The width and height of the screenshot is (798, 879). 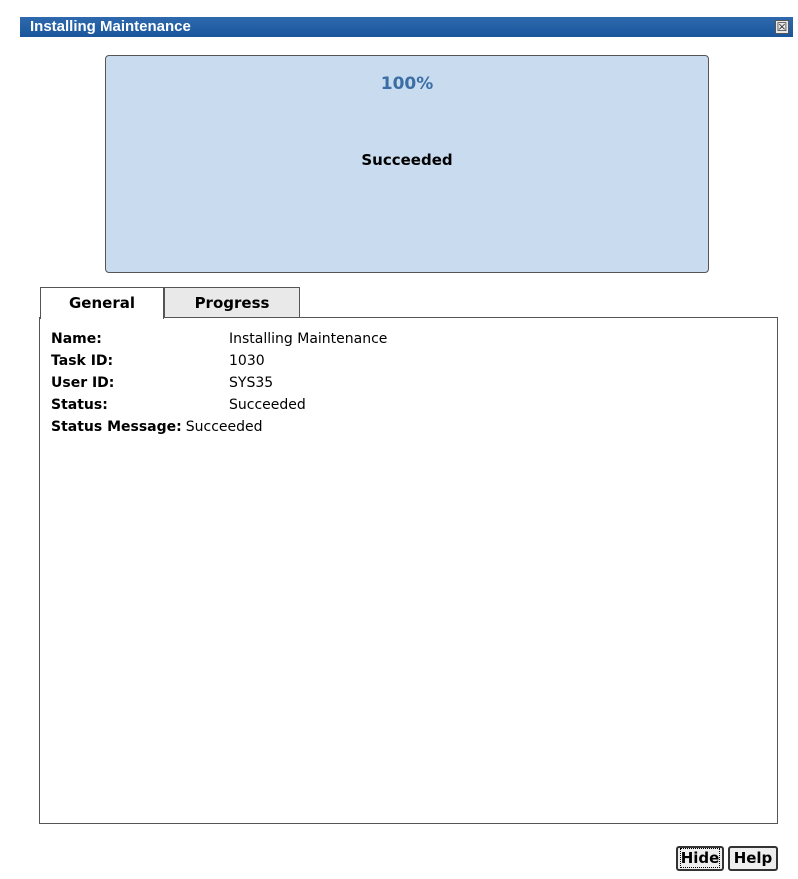 What do you see at coordinates (224, 427) in the screenshot?
I see `status-message-value: Succeeded` at bounding box center [224, 427].